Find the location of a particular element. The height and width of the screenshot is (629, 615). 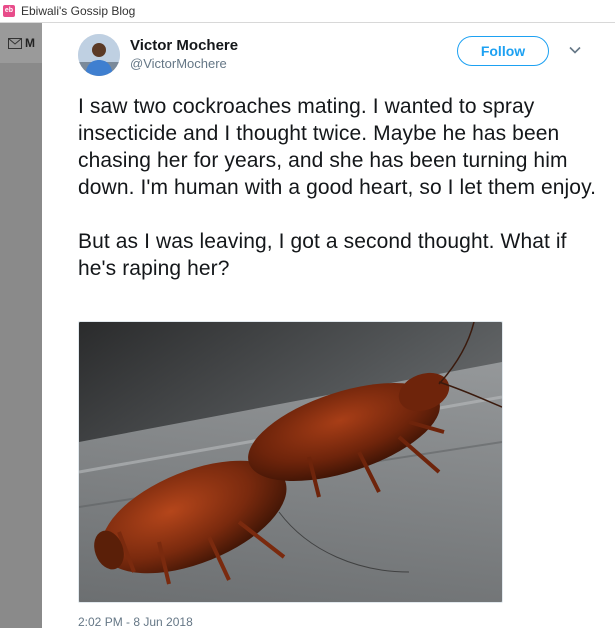

mail-icon is located at coordinates (15, 43).